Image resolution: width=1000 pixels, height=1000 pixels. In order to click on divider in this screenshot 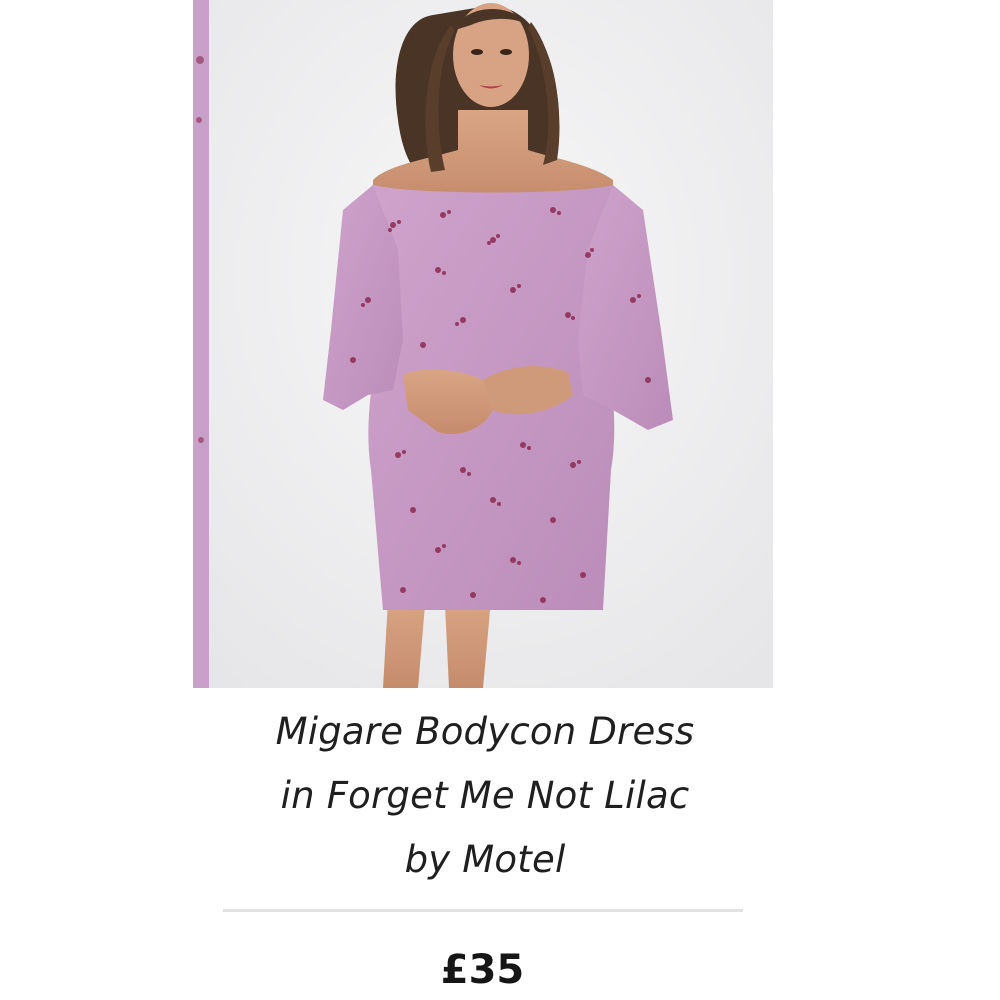, I will do `click(483, 910)`.